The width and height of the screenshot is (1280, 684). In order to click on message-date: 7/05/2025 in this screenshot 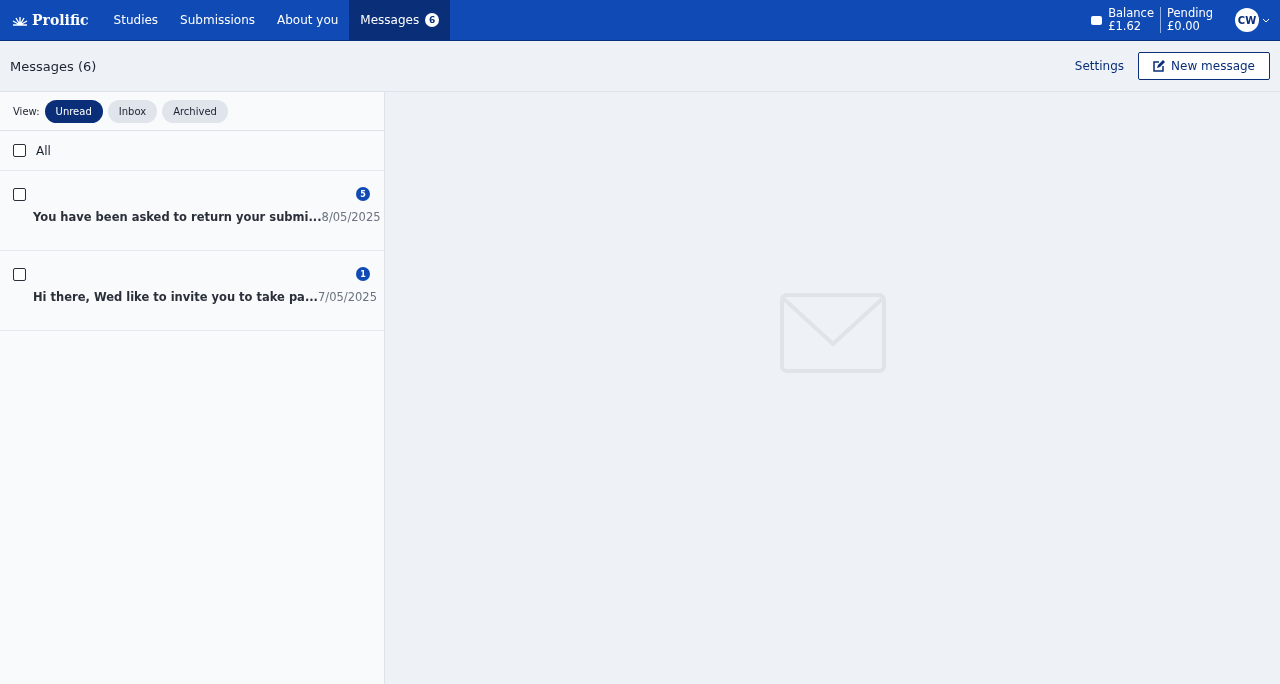, I will do `click(347, 297)`.